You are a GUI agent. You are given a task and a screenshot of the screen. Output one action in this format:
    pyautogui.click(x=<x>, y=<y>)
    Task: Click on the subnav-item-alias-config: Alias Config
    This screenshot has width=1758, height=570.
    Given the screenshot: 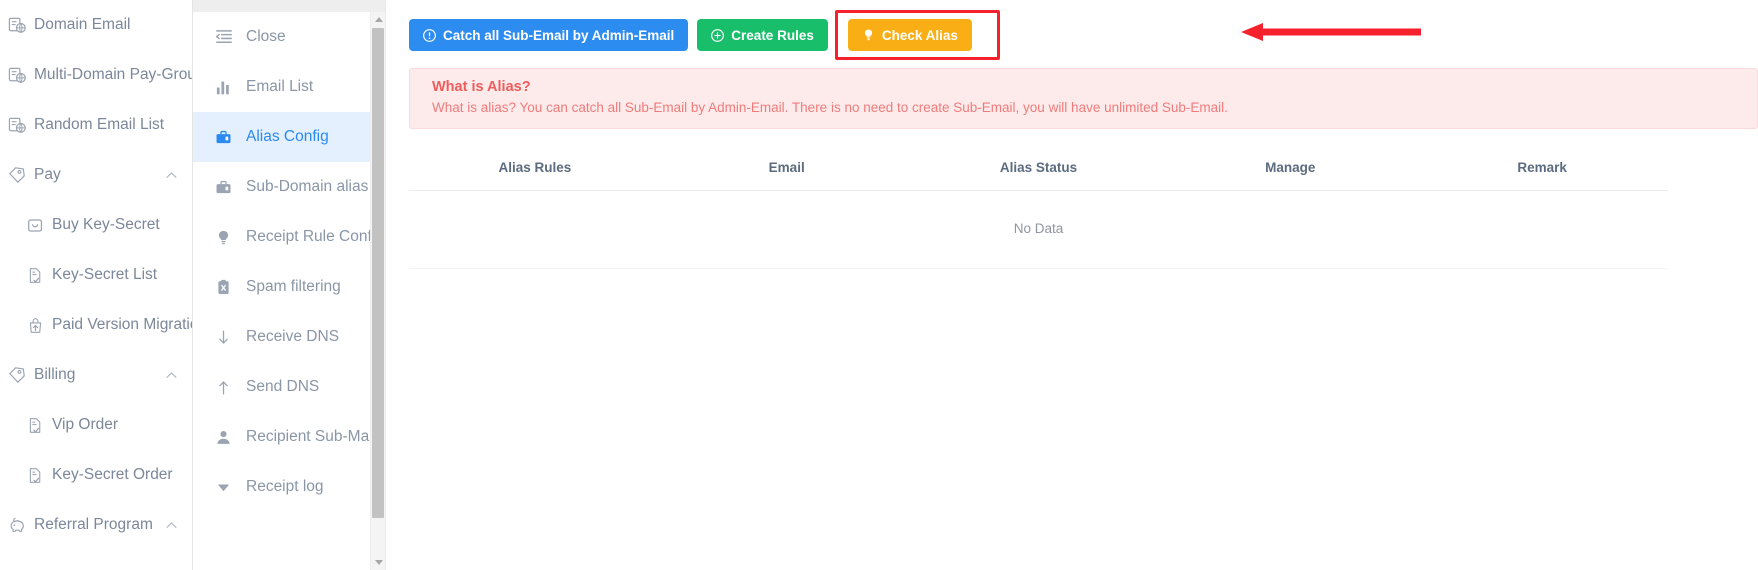 What is the action you would take?
    pyautogui.click(x=289, y=137)
    